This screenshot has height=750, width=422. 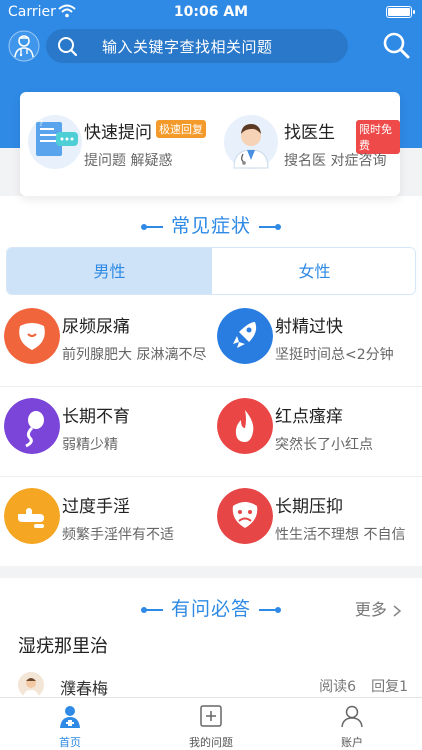 I want to click on tab-my-questions: 我的问题, so click(x=211, y=724).